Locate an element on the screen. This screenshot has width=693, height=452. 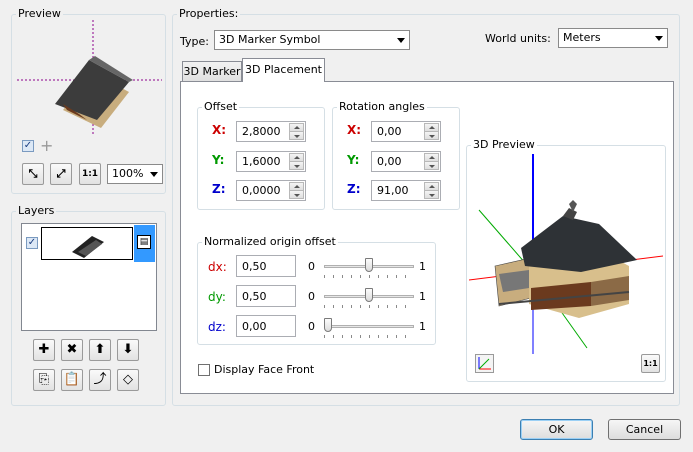
symbol-preview-image is located at coordinates (89, 77).